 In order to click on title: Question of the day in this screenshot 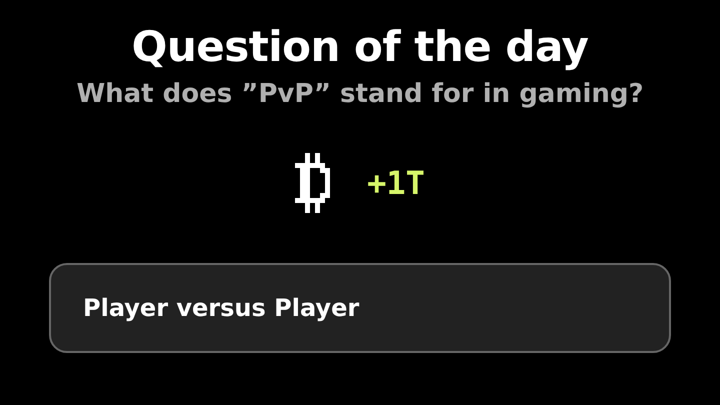, I will do `click(360, 46)`.